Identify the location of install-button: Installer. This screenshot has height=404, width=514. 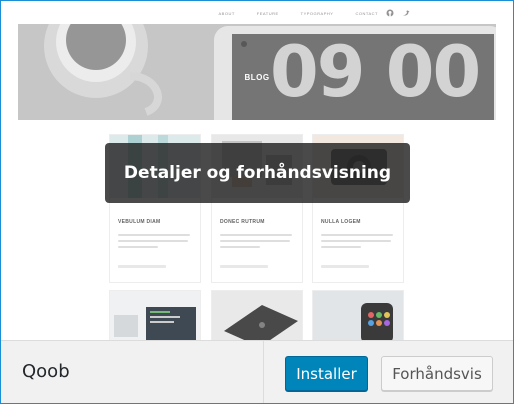
(326, 373).